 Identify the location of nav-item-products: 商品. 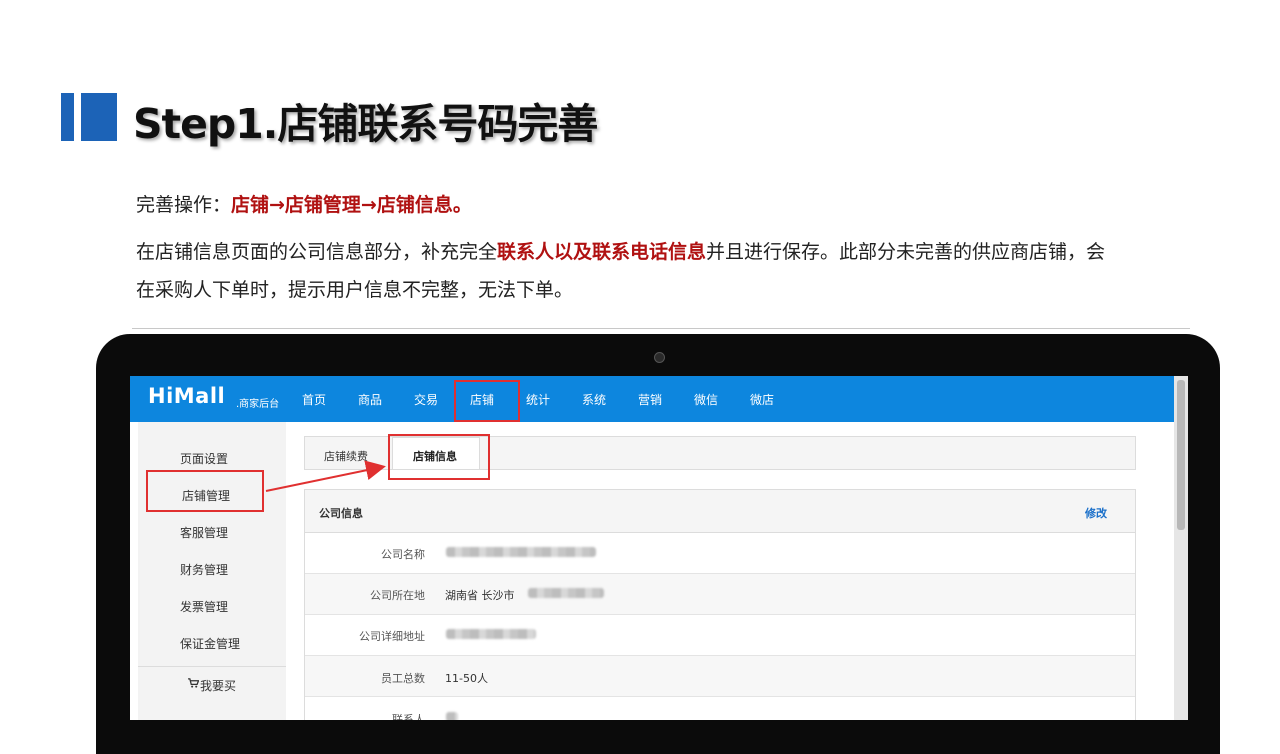
(370, 399).